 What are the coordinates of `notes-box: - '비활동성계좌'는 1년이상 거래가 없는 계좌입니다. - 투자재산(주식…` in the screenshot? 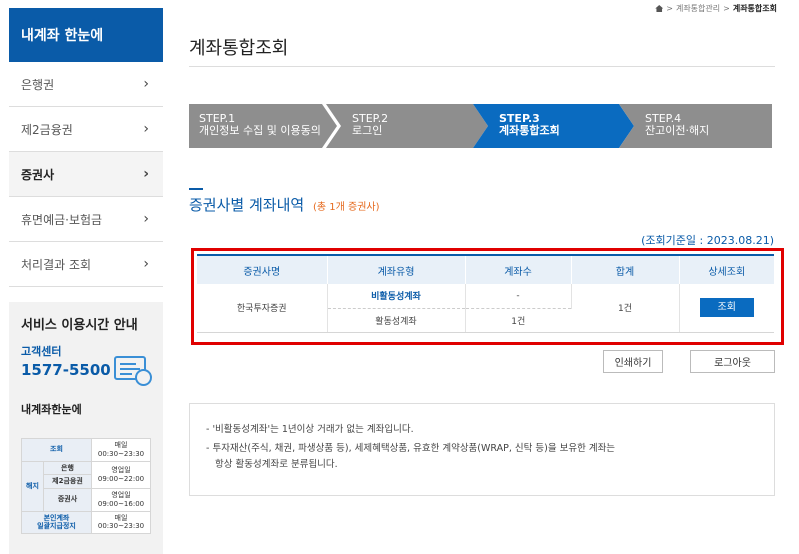 It's located at (482, 449).